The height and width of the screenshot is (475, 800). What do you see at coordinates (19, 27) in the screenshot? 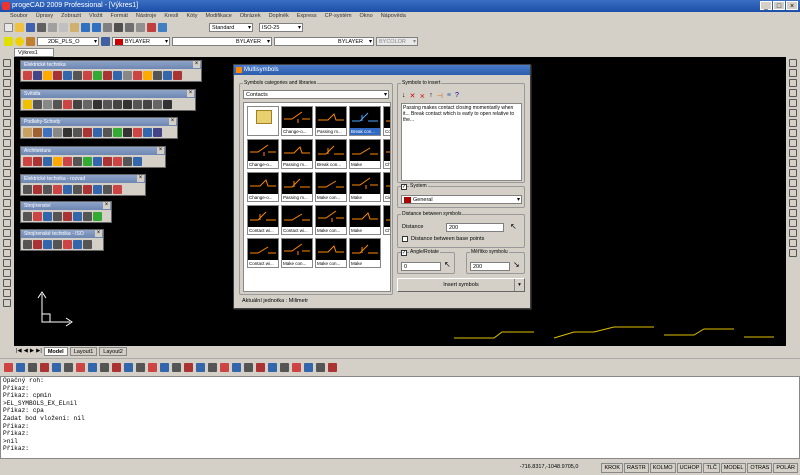
I see `open-icon` at bounding box center [19, 27].